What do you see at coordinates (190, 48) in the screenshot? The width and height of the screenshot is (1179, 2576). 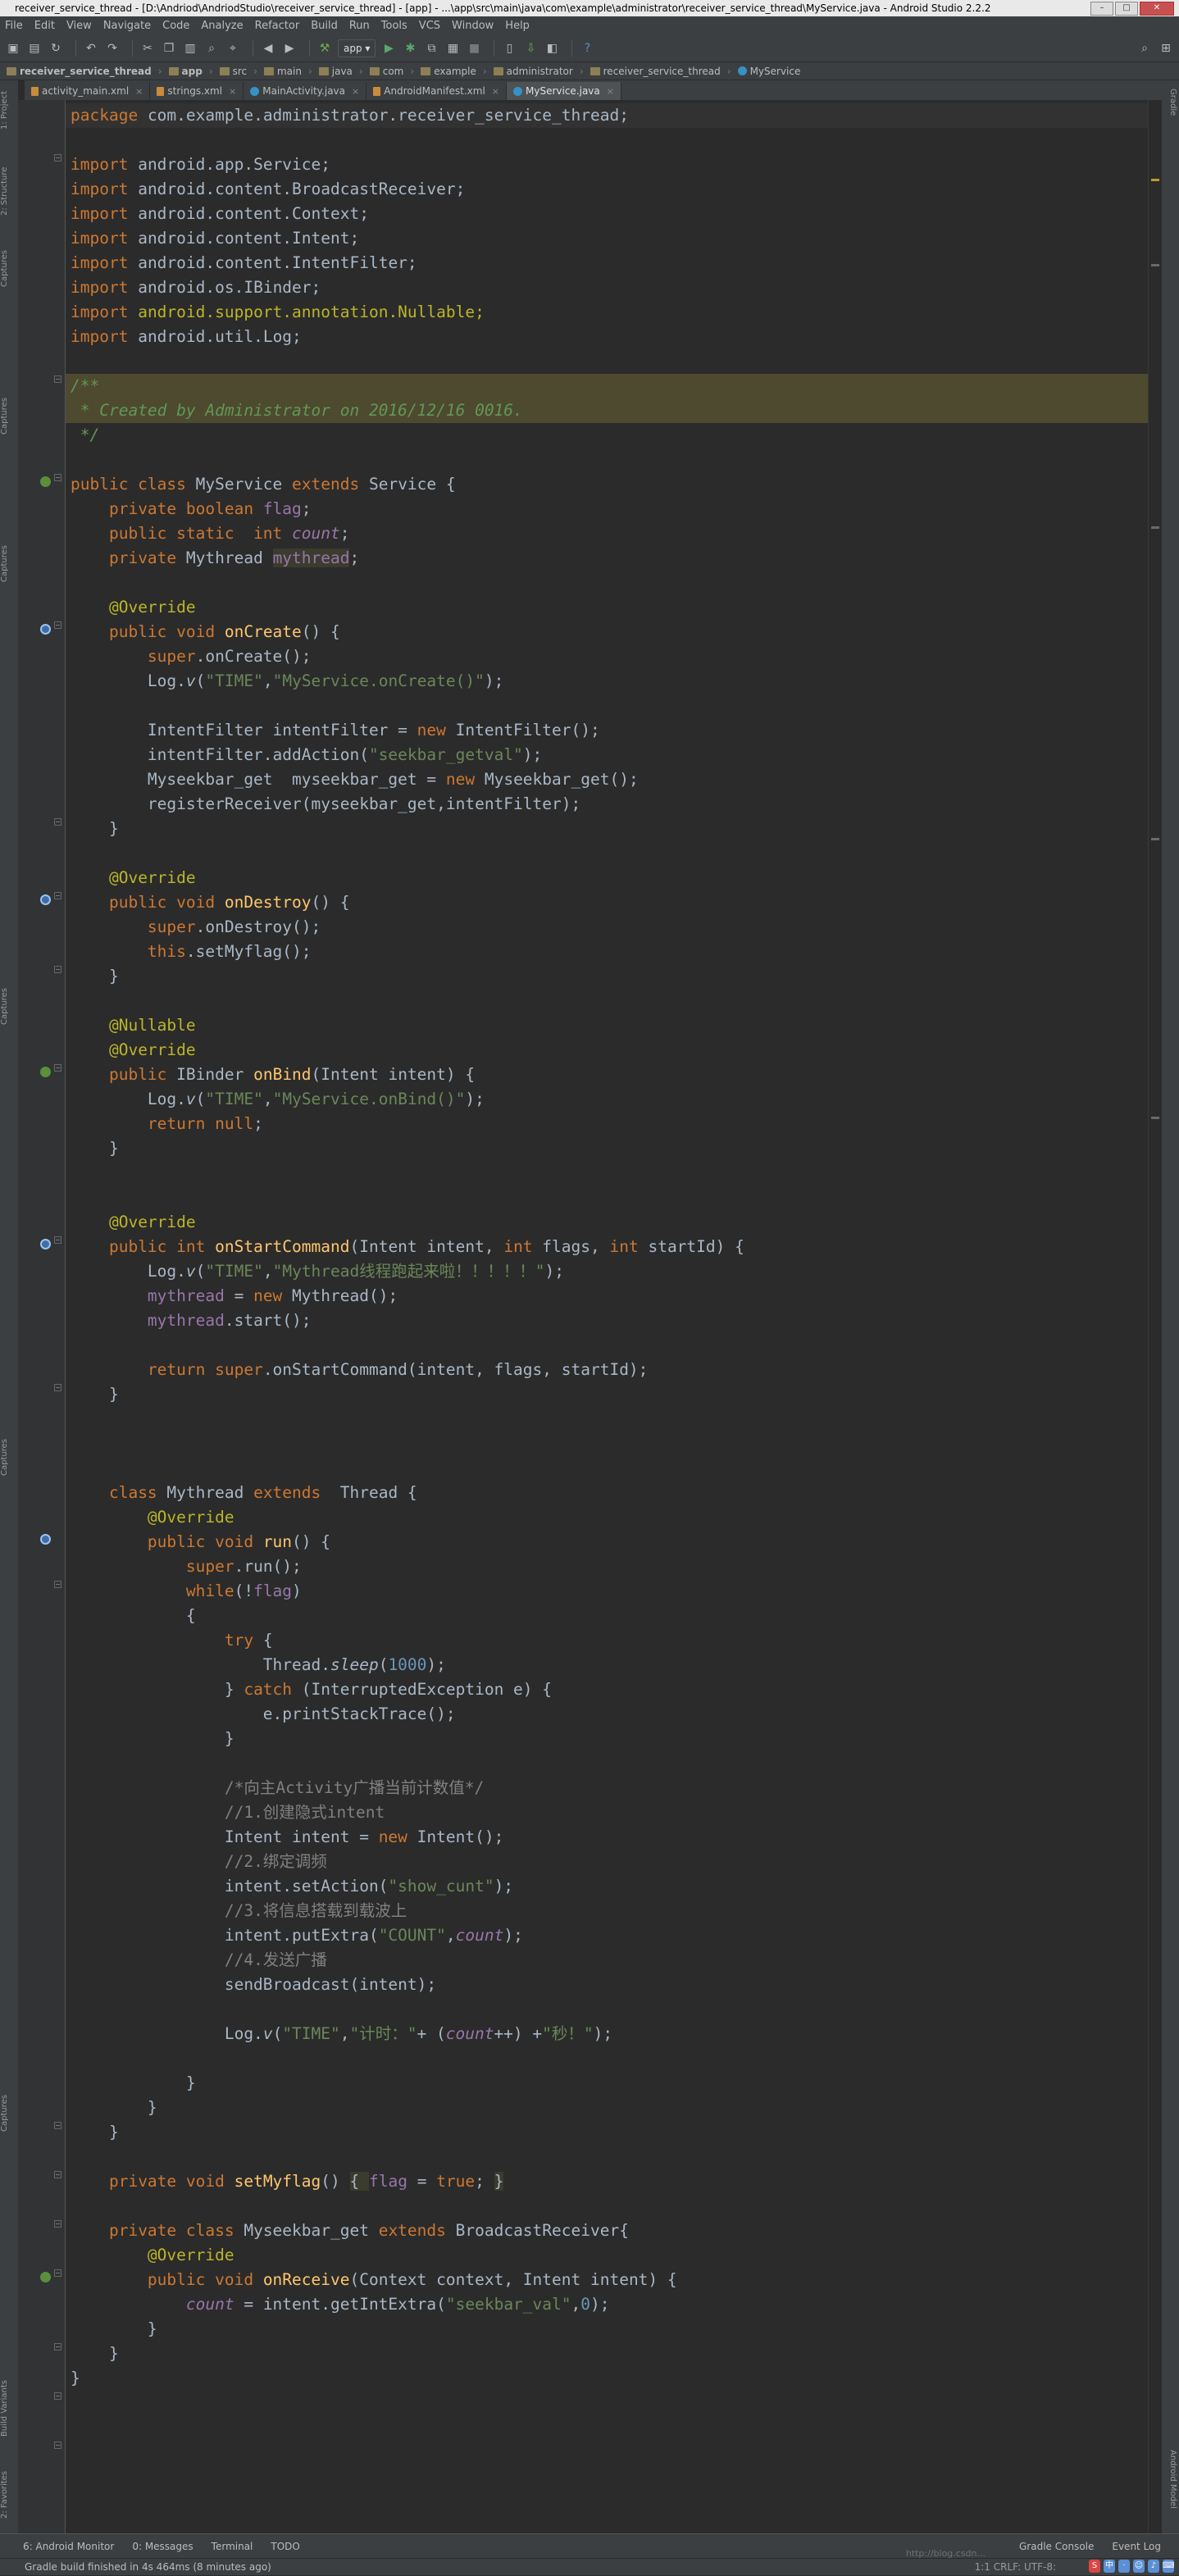 I see `paste-icon: ▥` at bounding box center [190, 48].